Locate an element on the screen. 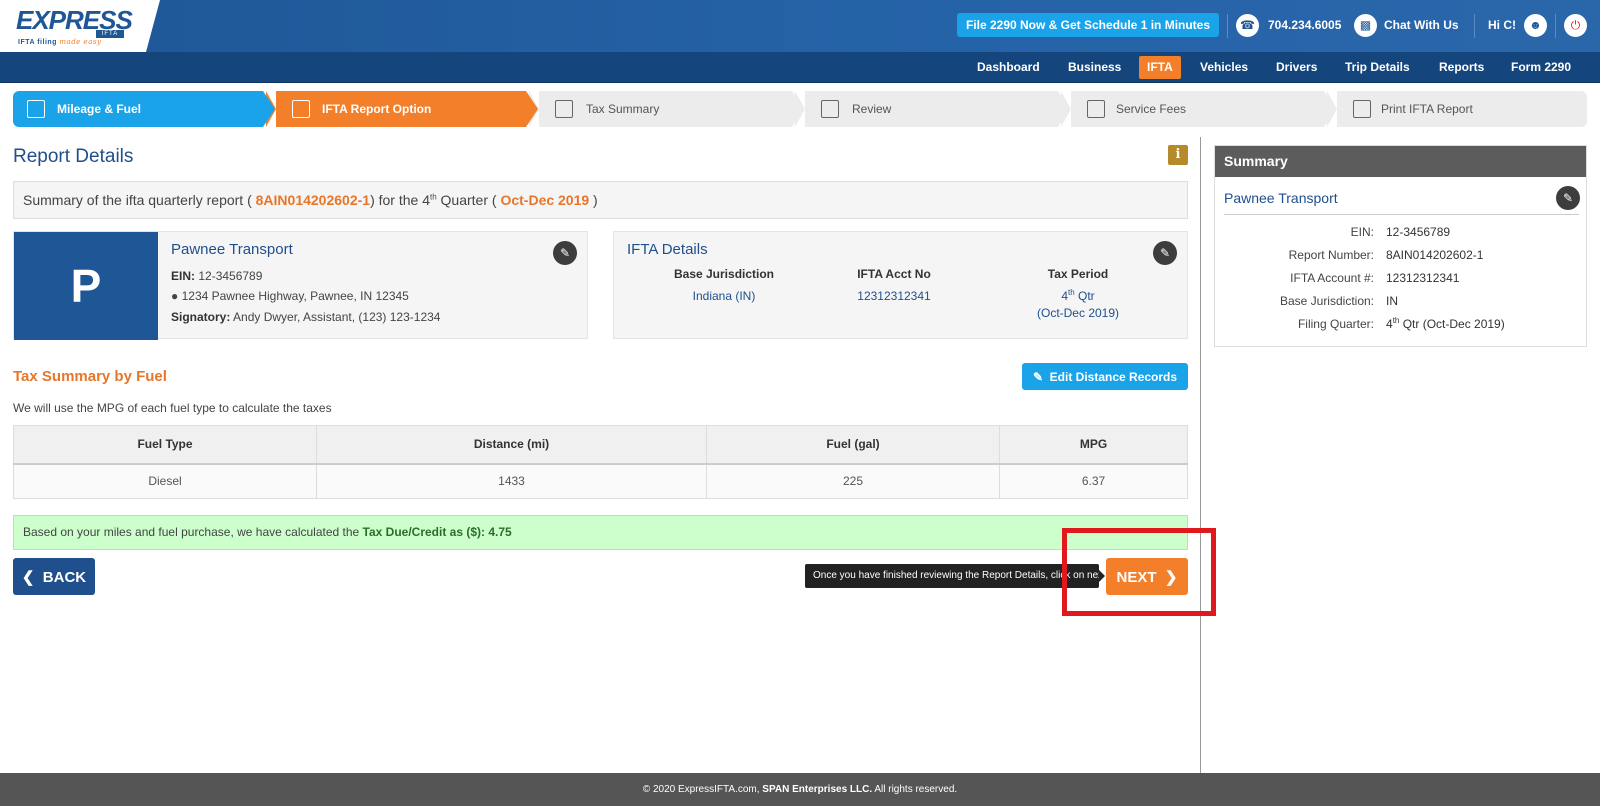 This screenshot has width=1600, height=806. tax-period-value: 4th Qtr (Oct-Dec 2019) is located at coordinates (1078, 304).